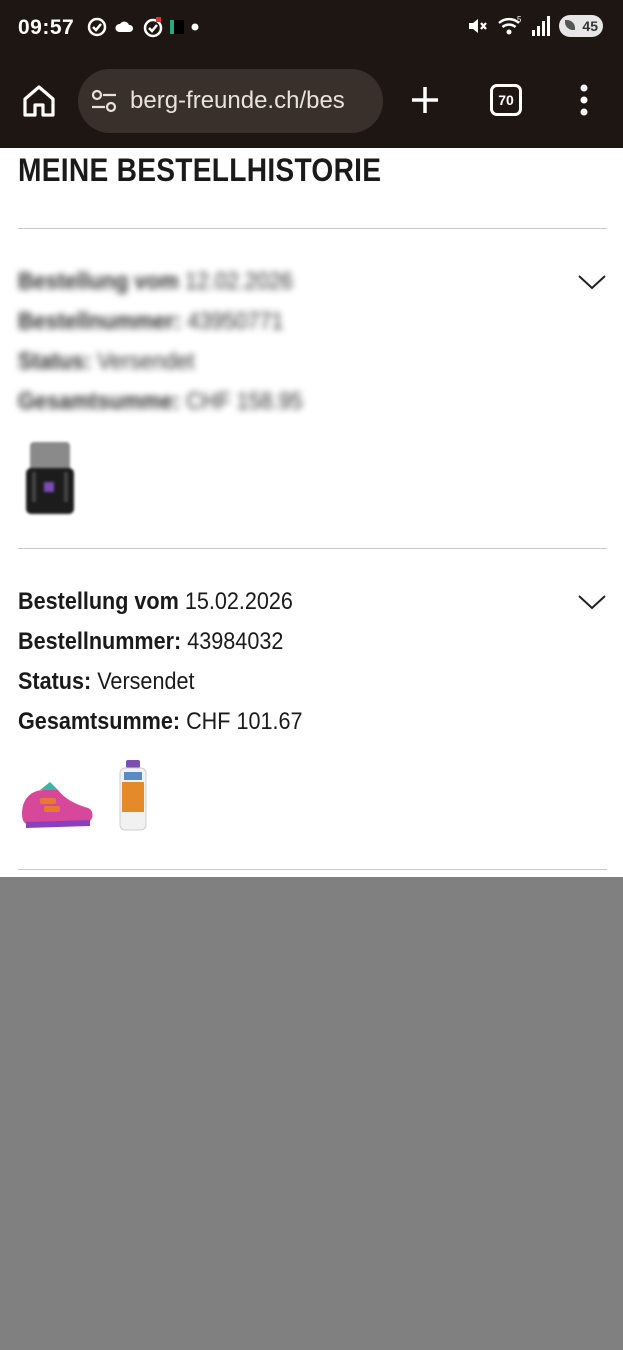 The image size is (623, 1350). I want to click on address-bar: berg-freunde.ch/bes, so click(230, 101).